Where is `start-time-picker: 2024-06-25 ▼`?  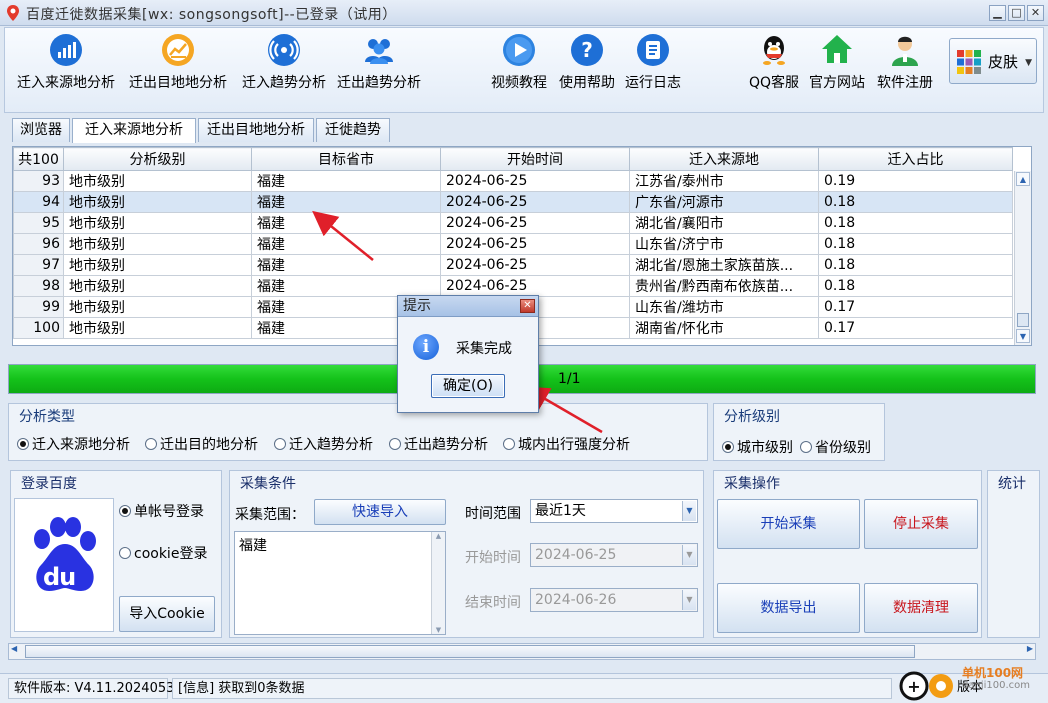
start-time-picker: 2024-06-25 ▼ is located at coordinates (614, 555).